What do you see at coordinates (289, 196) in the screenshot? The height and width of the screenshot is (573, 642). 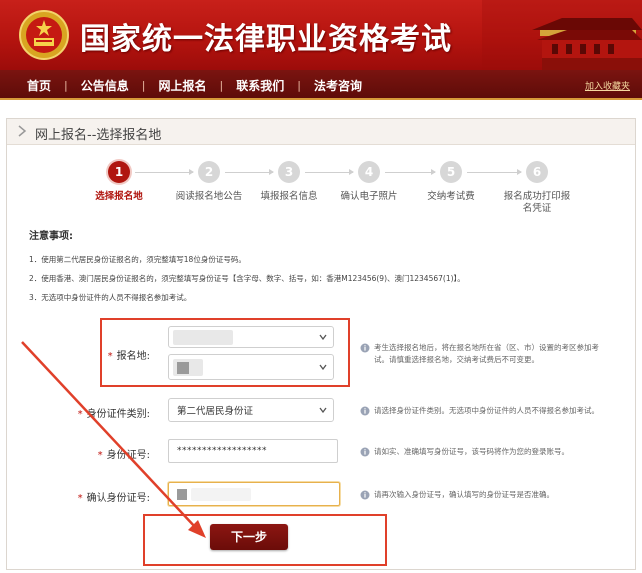 I see `step-3-label: 填报报名信息` at bounding box center [289, 196].